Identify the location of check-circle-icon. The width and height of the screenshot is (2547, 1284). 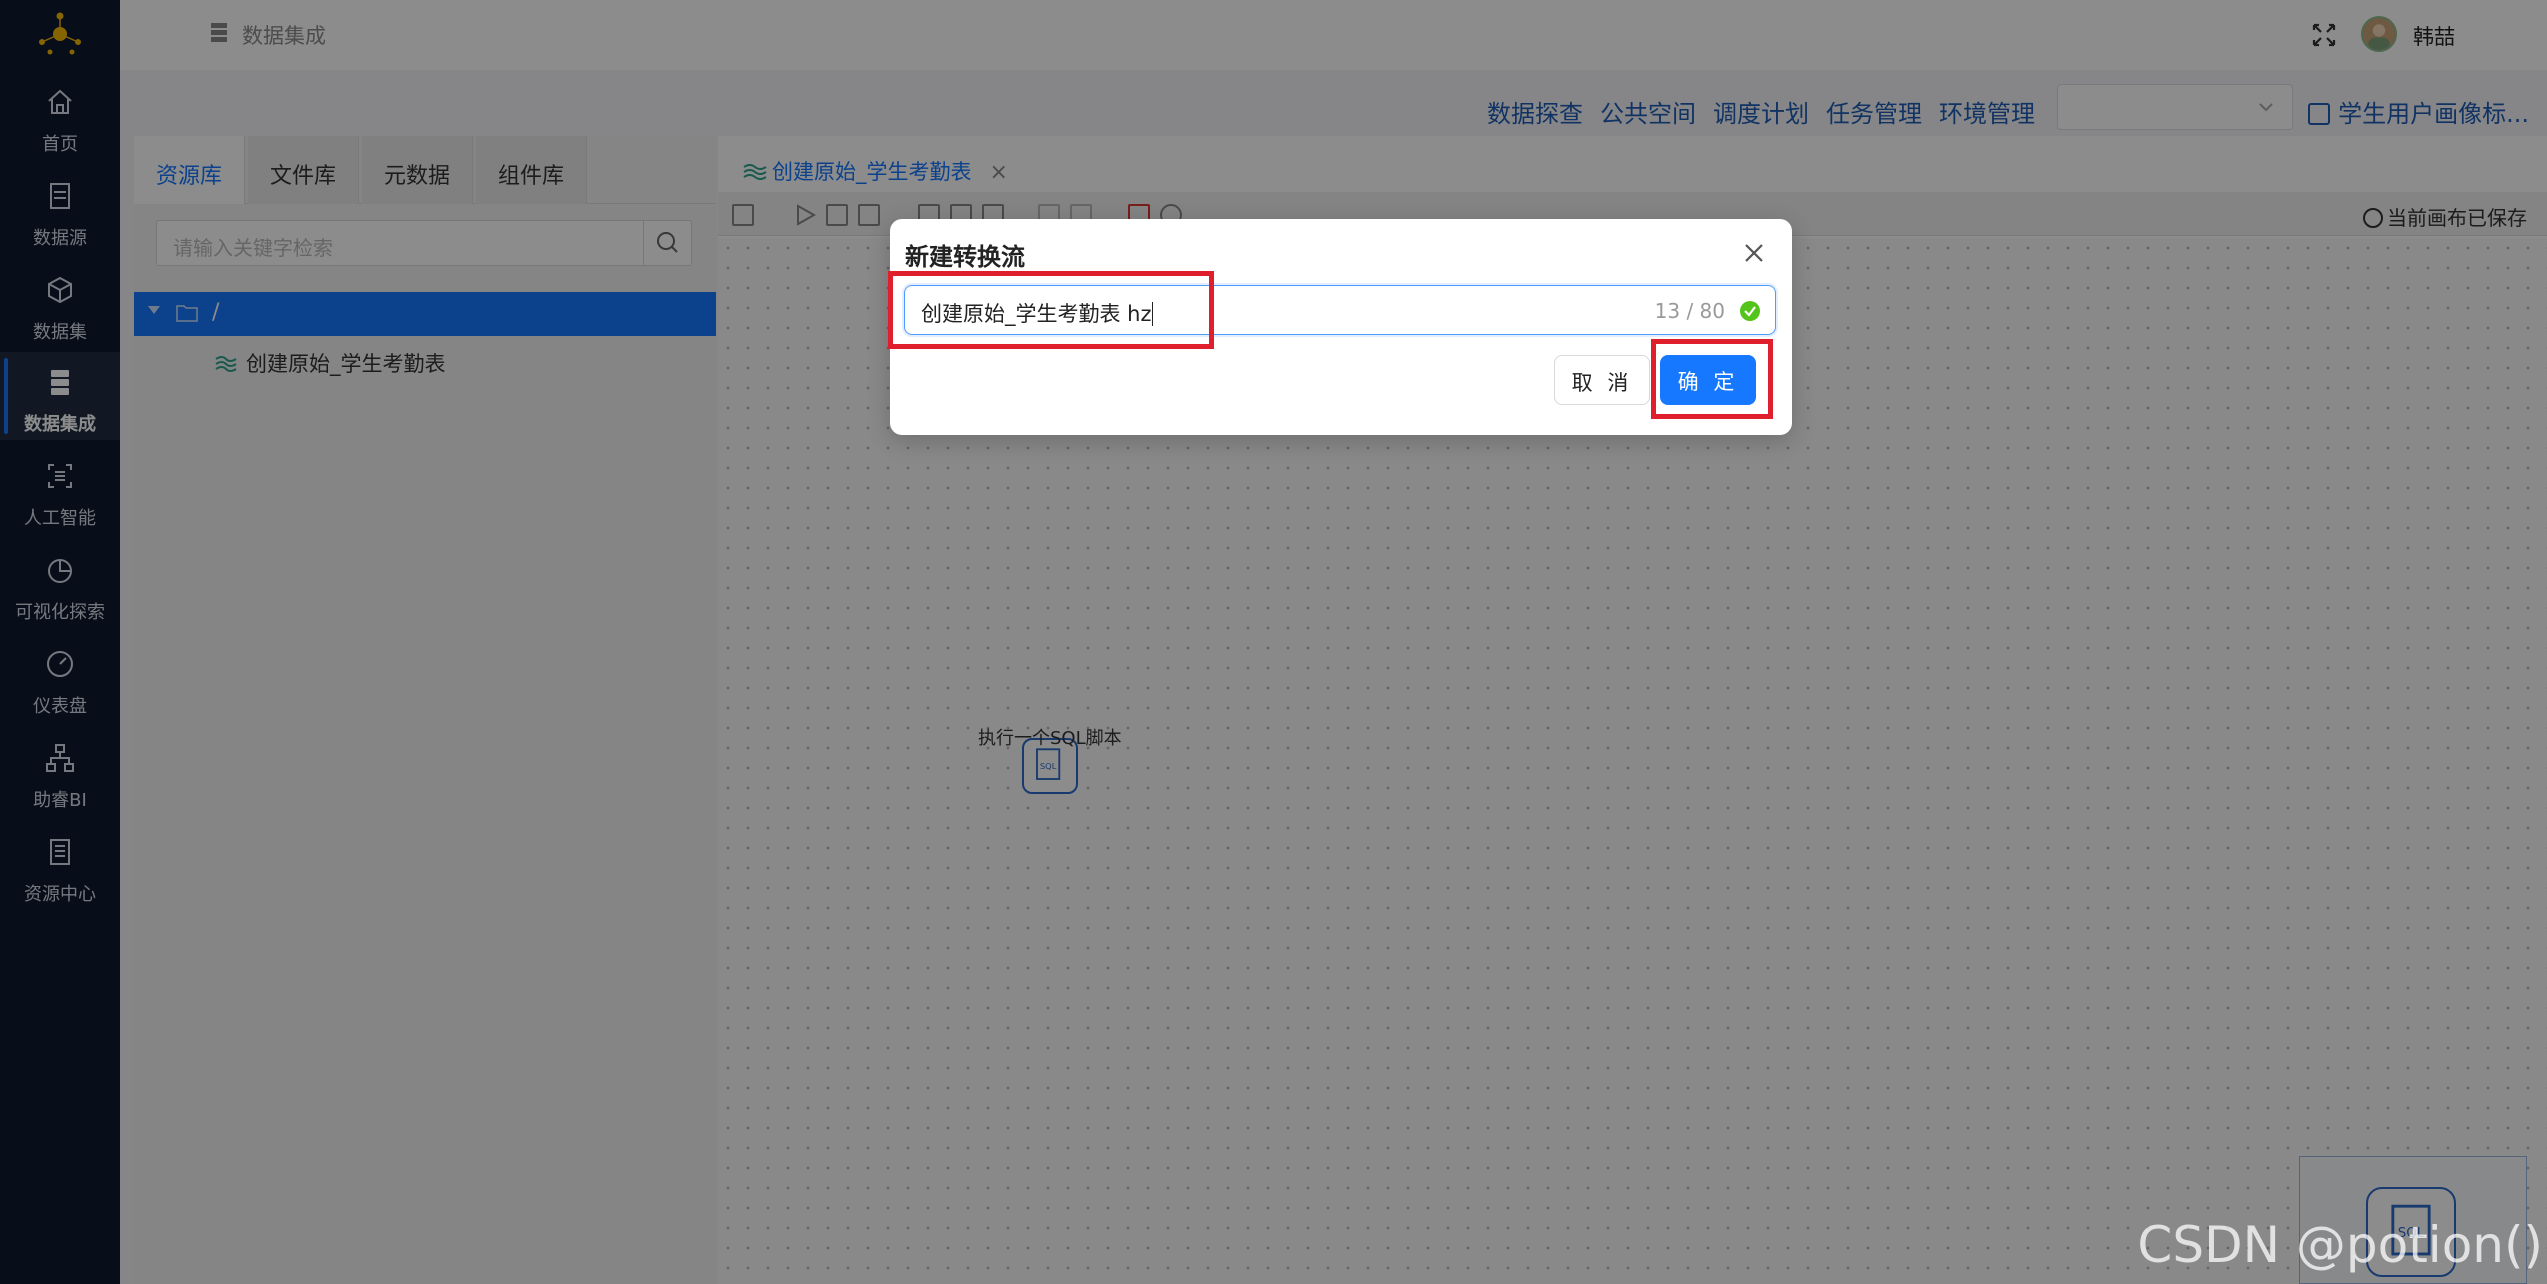
(1750, 311).